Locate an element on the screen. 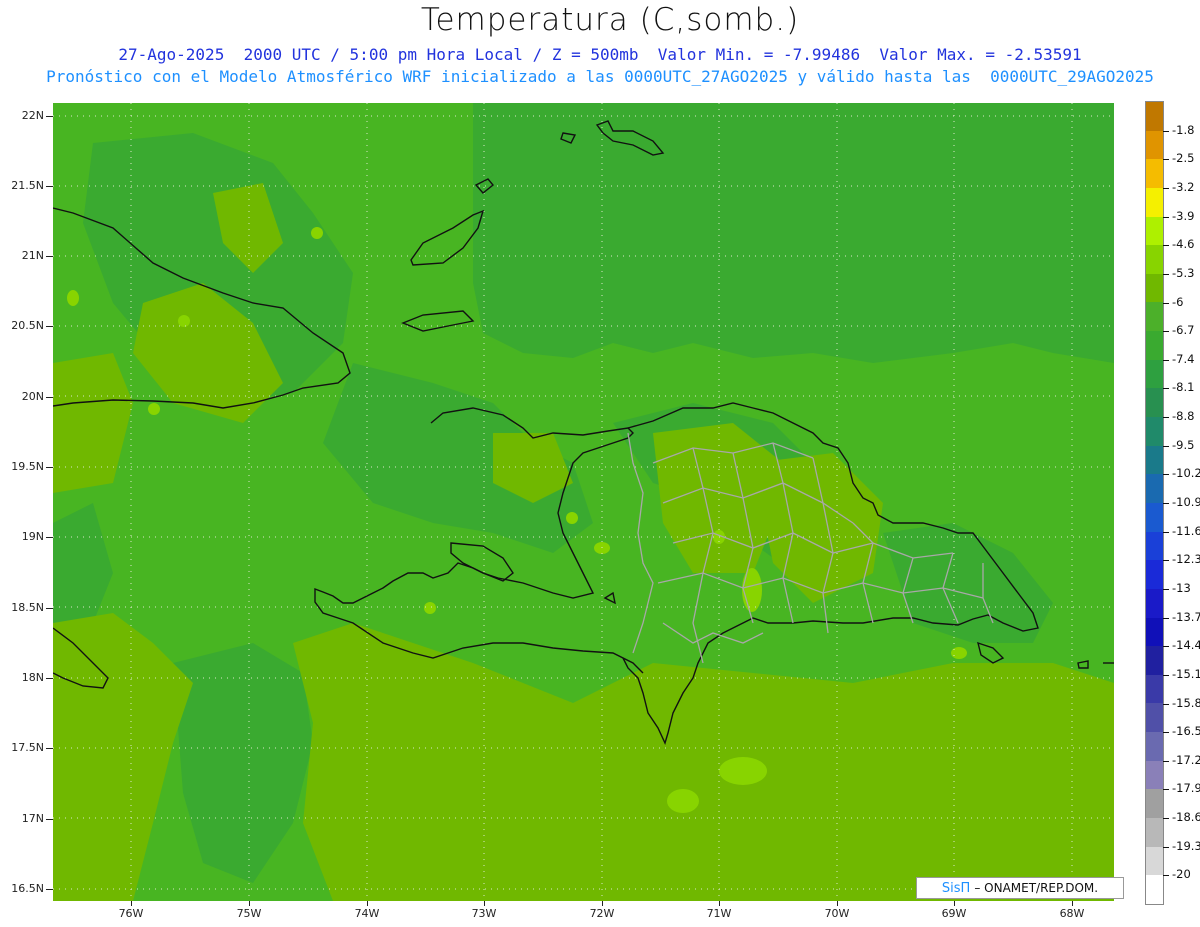 This screenshot has width=1200, height=927. colorbar-label: -6 is located at coordinates (1178, 301).